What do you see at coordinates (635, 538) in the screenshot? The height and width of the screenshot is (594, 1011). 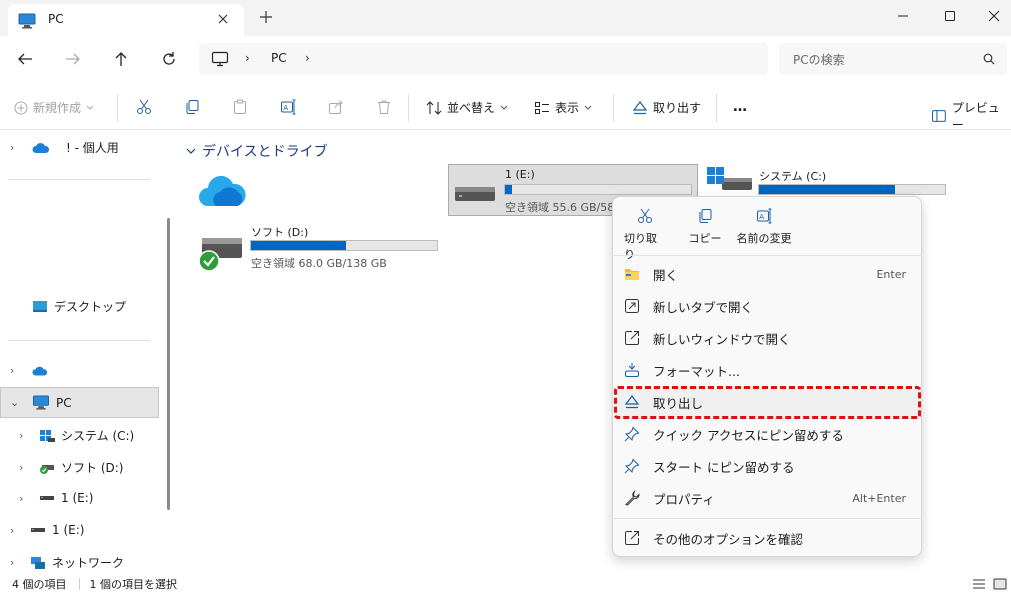 I see `more-options-icon` at bounding box center [635, 538].